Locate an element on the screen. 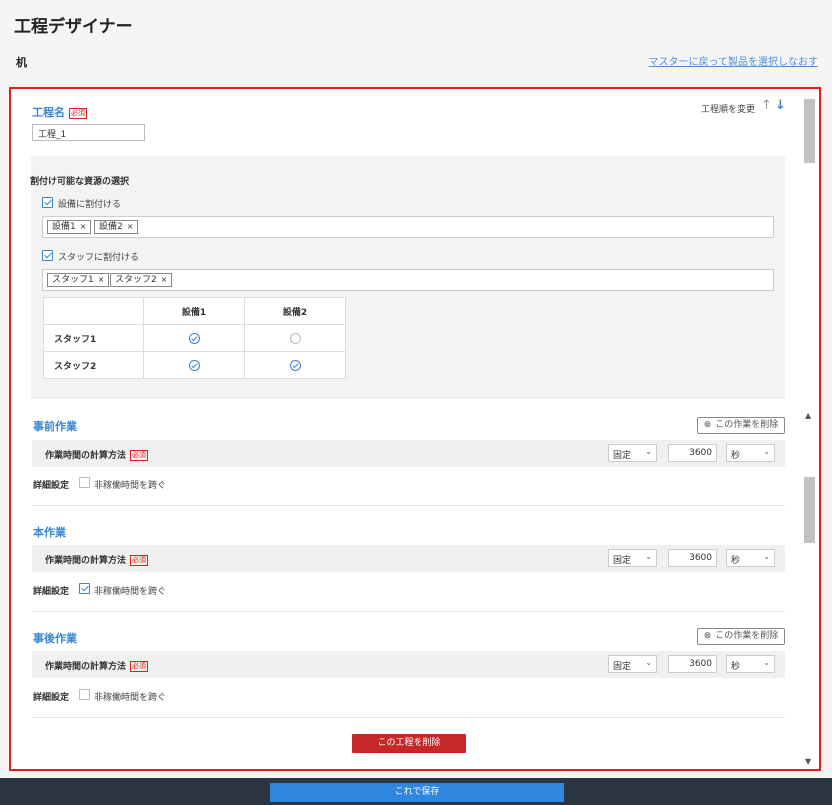 This screenshot has width=832, height=805. assign-equipment-checkbox is located at coordinates (47, 202).